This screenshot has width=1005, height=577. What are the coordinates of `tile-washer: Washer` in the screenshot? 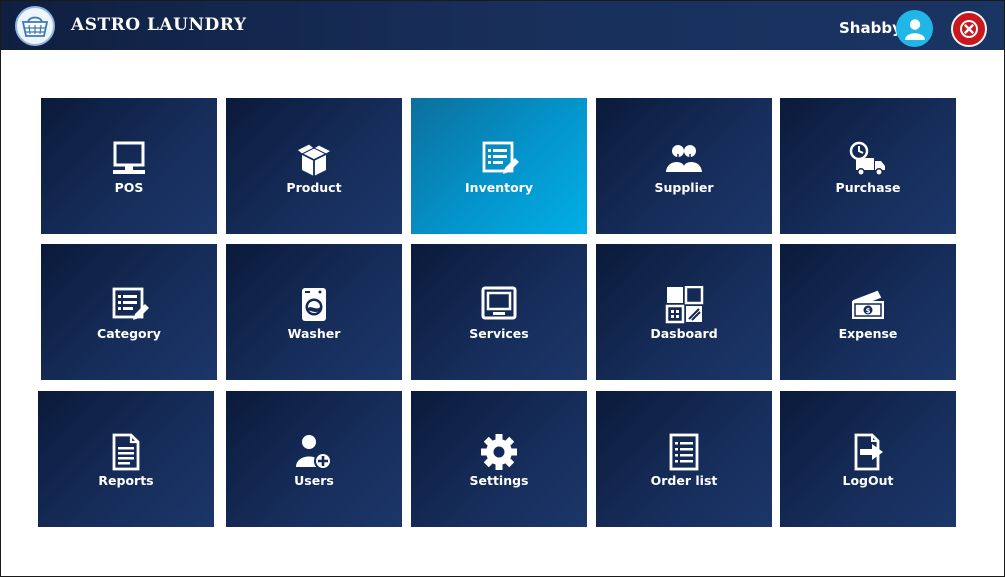 It's located at (314, 312).